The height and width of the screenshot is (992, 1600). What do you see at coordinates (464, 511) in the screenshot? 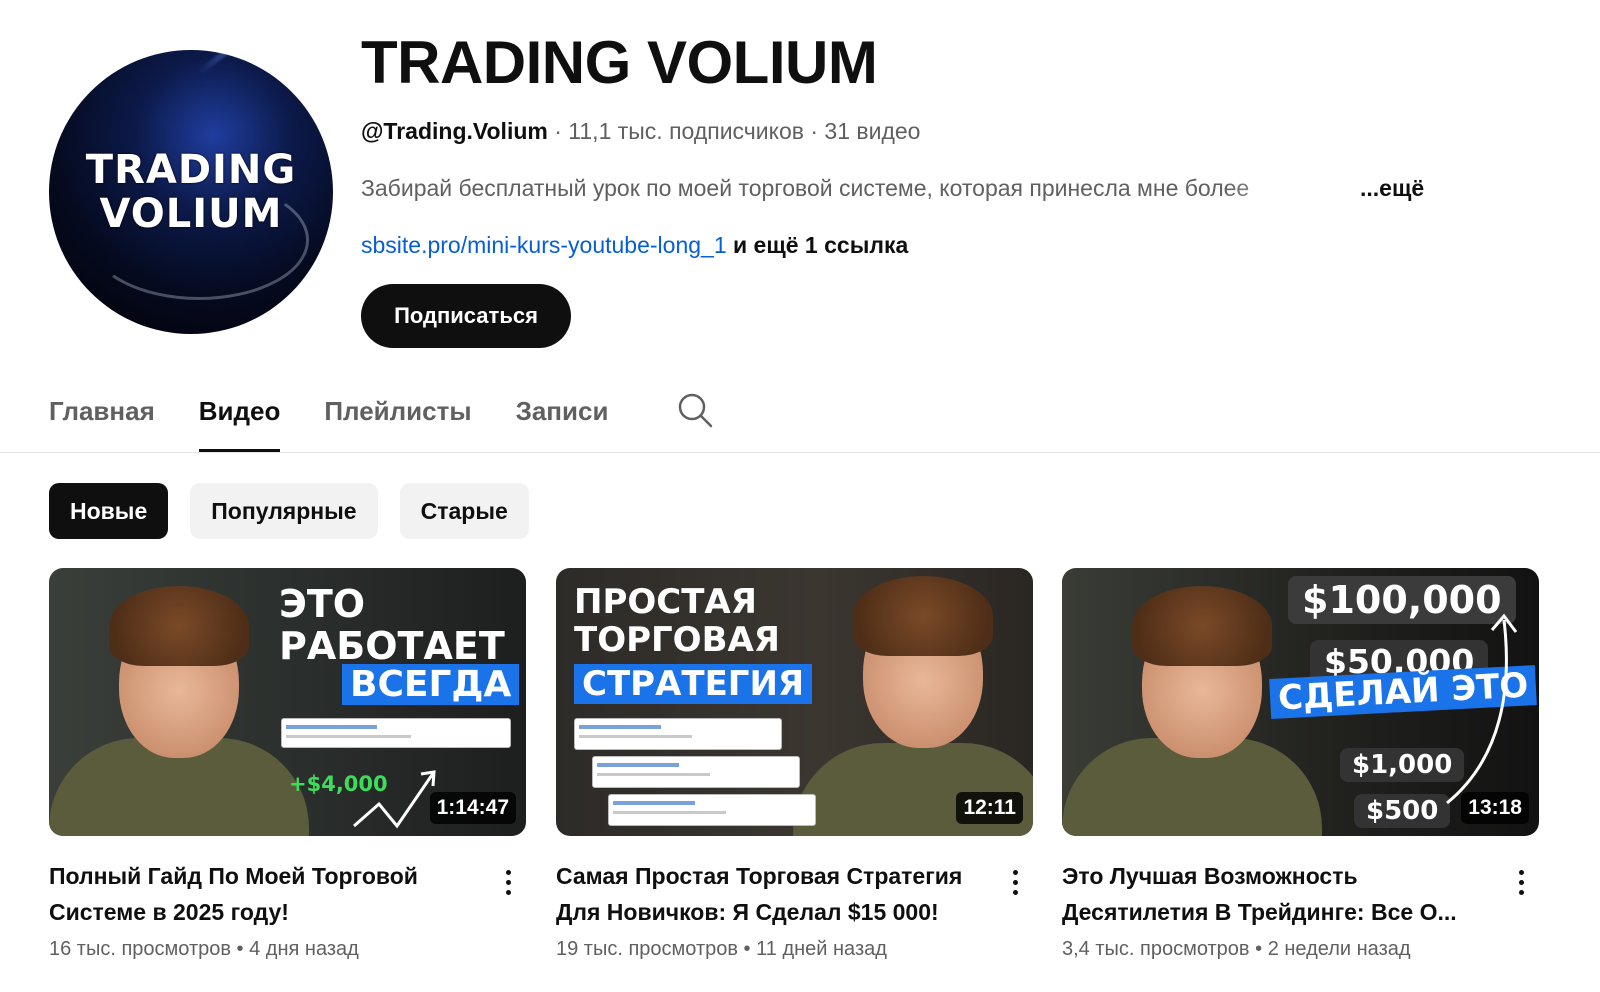
I see `chip-oldest: Старые` at bounding box center [464, 511].